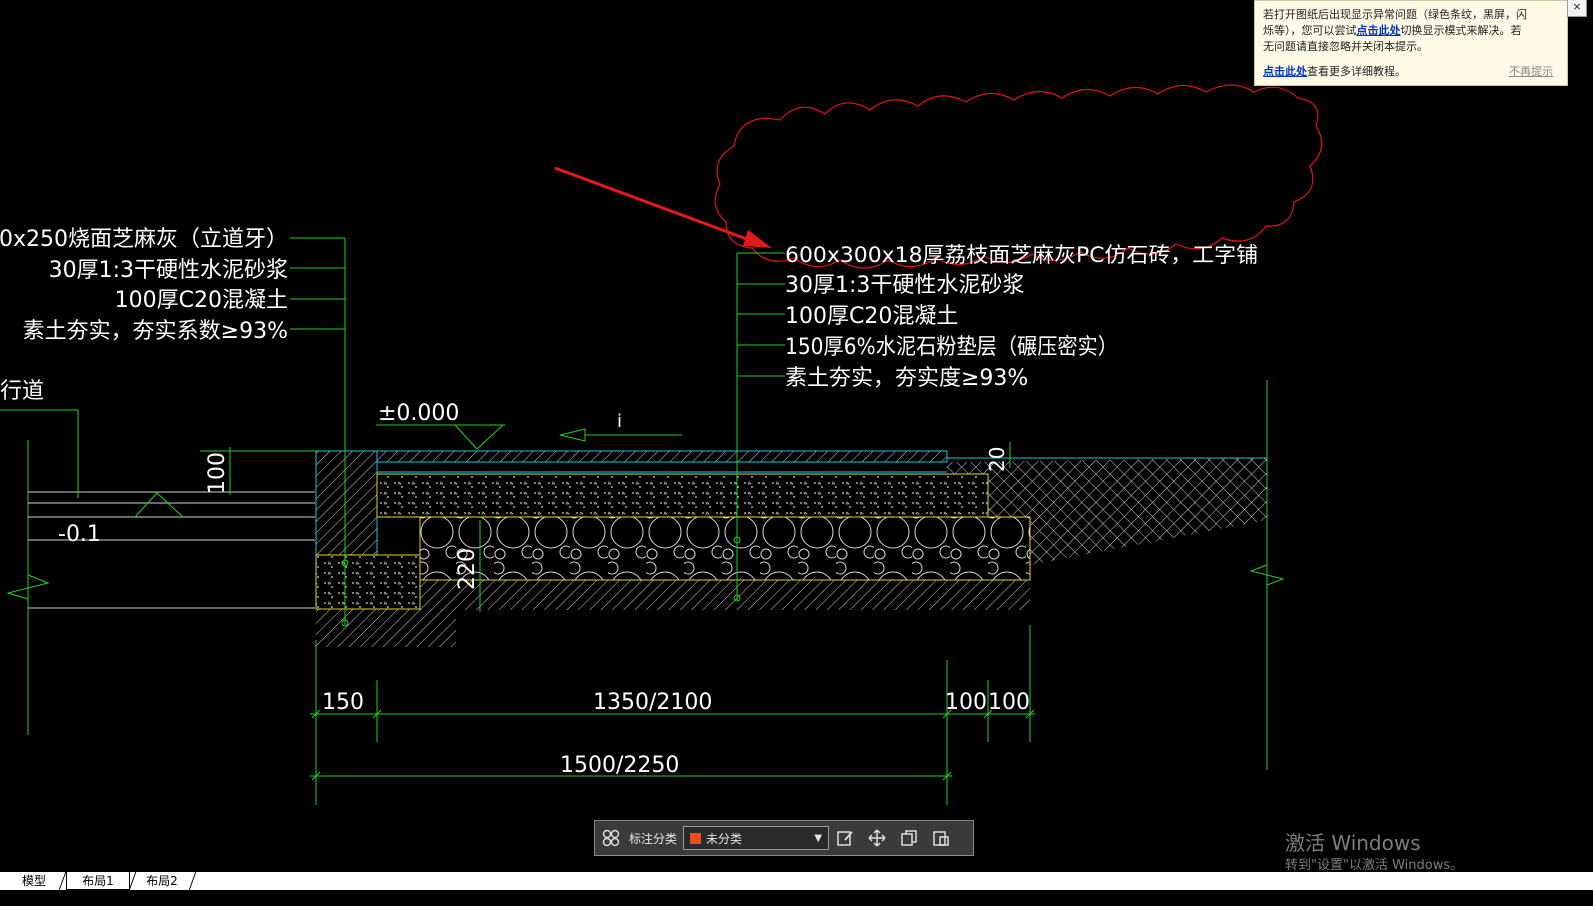  I want to click on grid-icon, so click(611, 838).